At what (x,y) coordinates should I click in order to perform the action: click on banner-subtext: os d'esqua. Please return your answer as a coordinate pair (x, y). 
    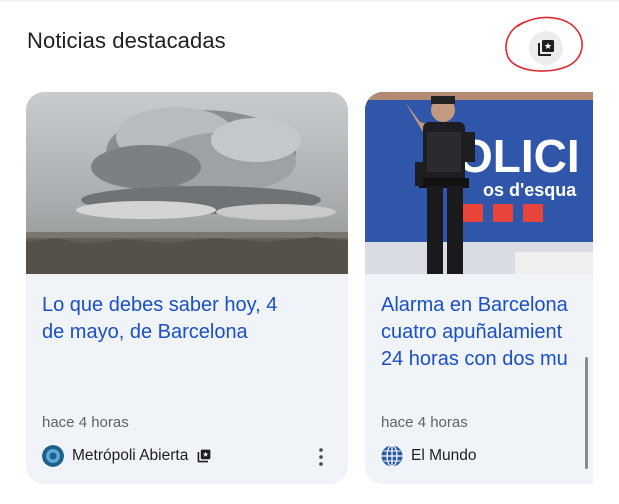
    Looking at the image, I should click on (530, 190).